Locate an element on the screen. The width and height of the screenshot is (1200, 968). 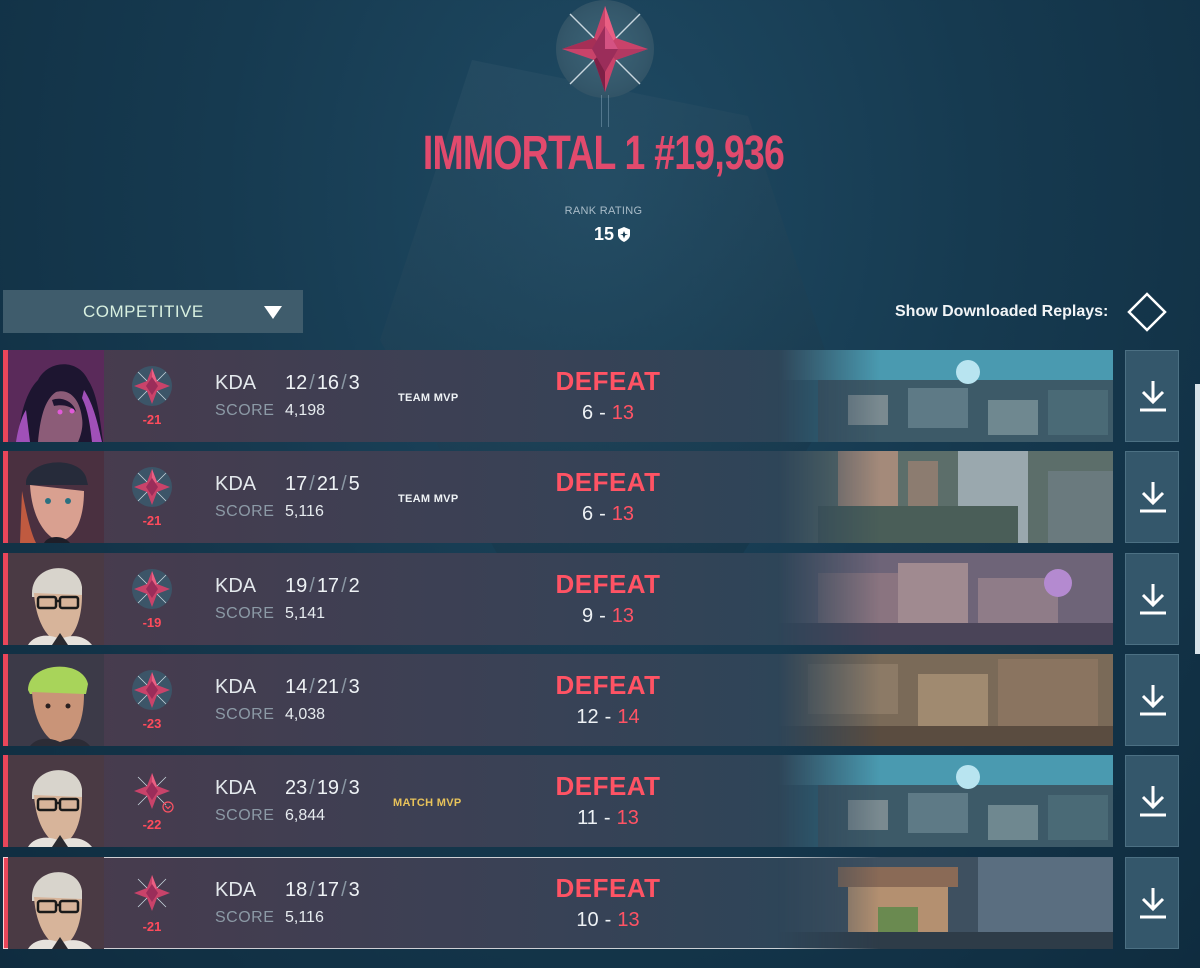
rr-change: -19 is located at coordinates (152, 622).